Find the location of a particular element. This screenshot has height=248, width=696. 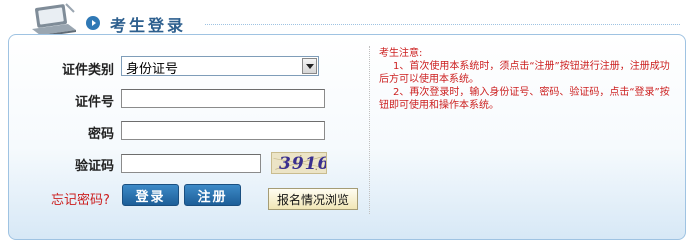

captcha-image: 3916 is located at coordinates (299, 163).